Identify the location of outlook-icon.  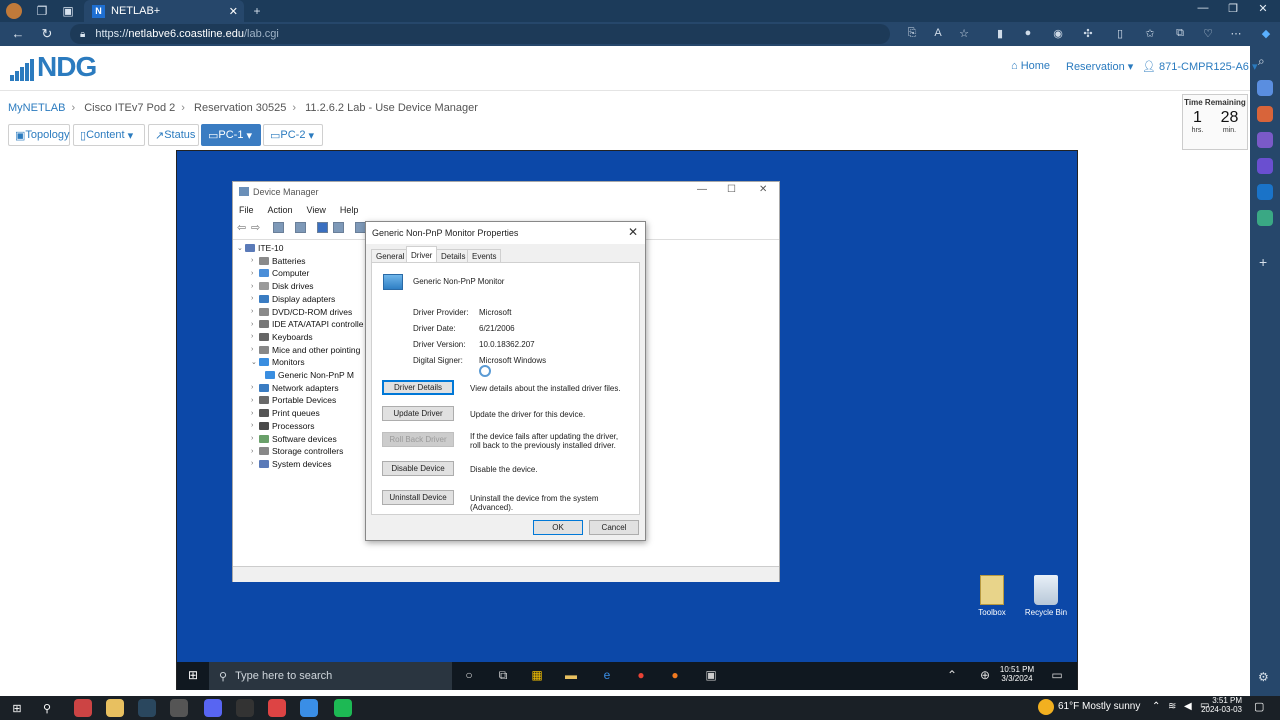
(1265, 192).